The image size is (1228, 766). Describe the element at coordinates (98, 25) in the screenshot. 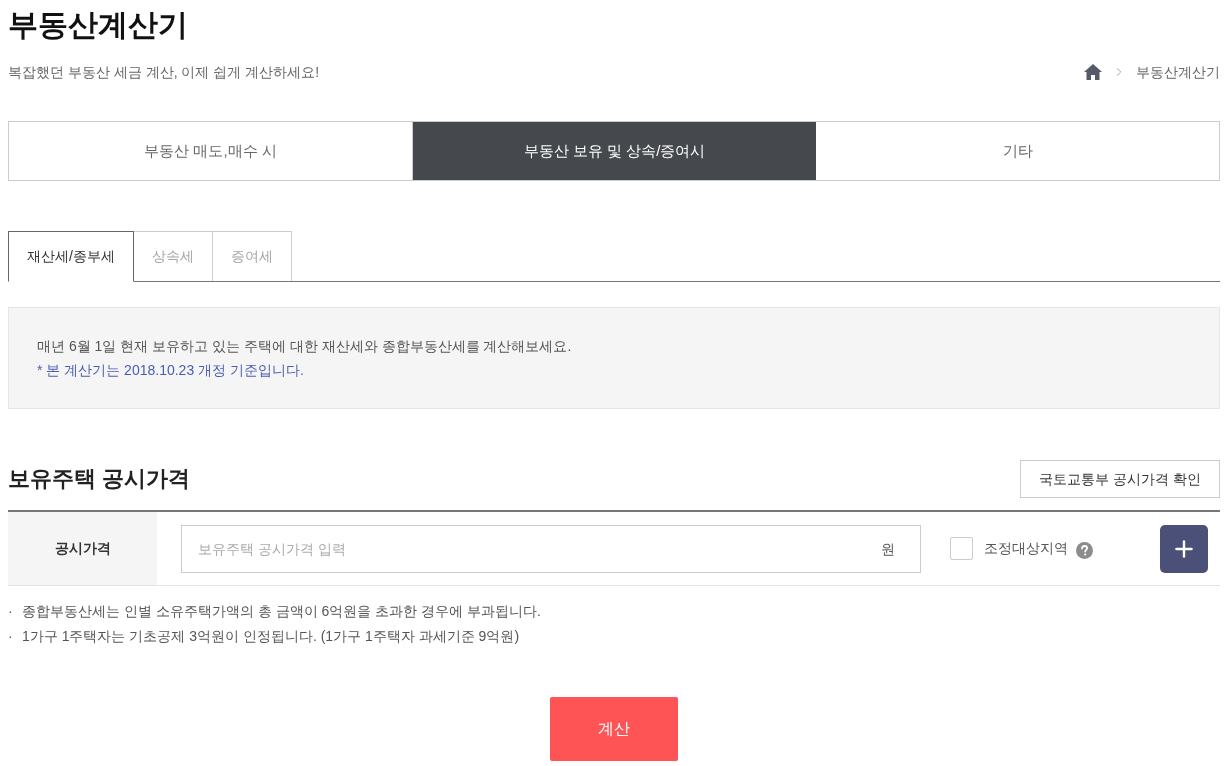

I see `page-title: 부동산계산기` at that location.